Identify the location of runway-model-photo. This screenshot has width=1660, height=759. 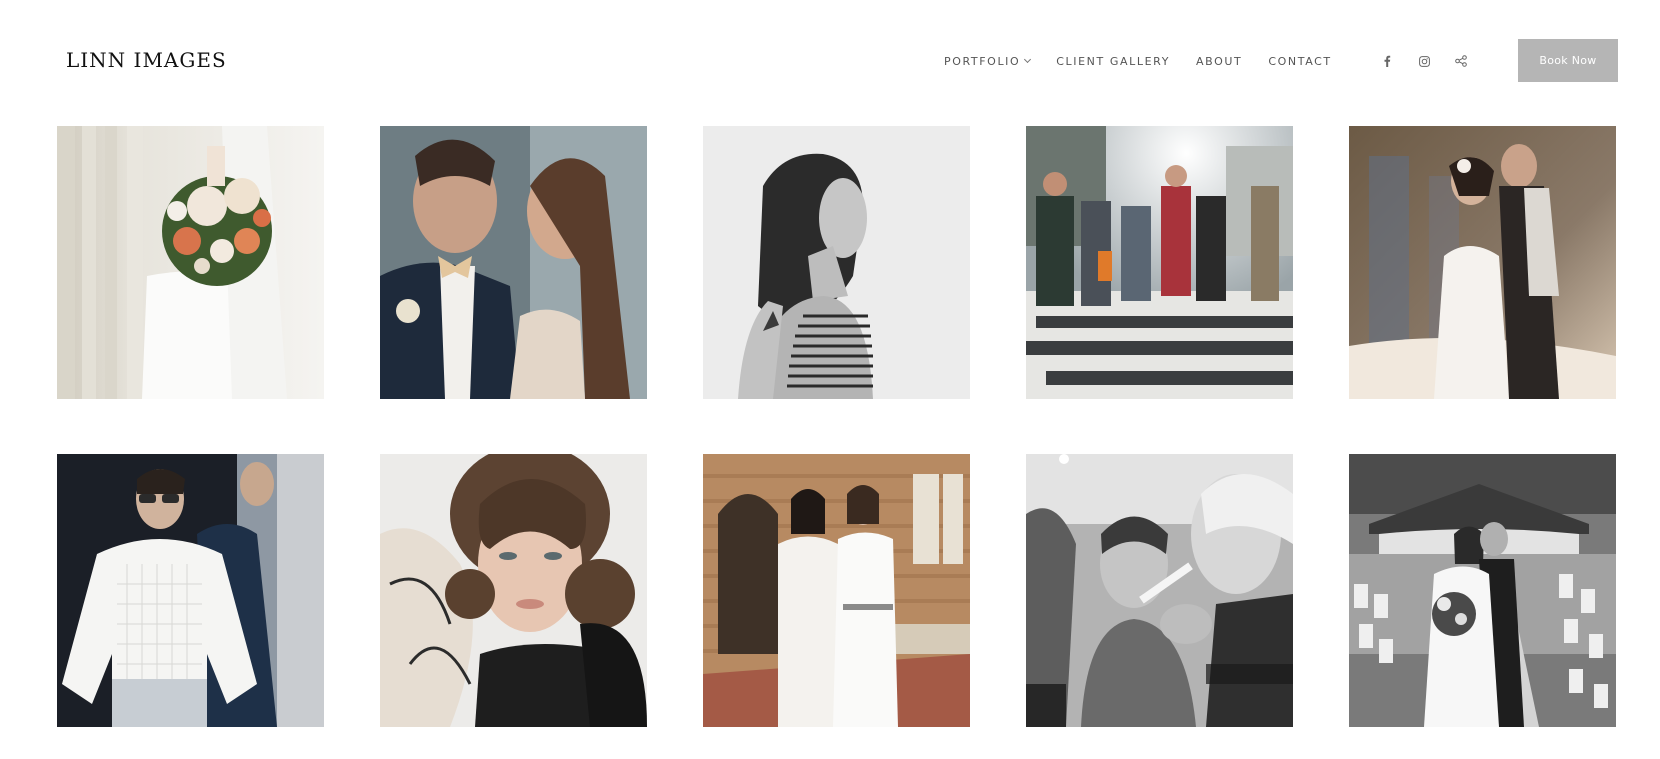
(190, 590).